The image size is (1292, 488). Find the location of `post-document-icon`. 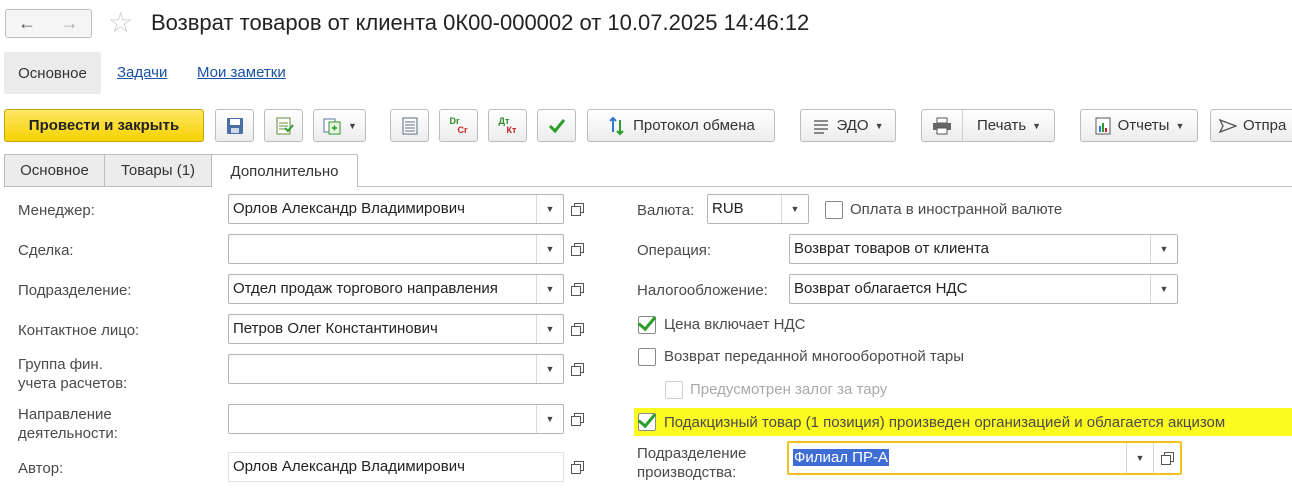

post-document-icon is located at coordinates (284, 126).